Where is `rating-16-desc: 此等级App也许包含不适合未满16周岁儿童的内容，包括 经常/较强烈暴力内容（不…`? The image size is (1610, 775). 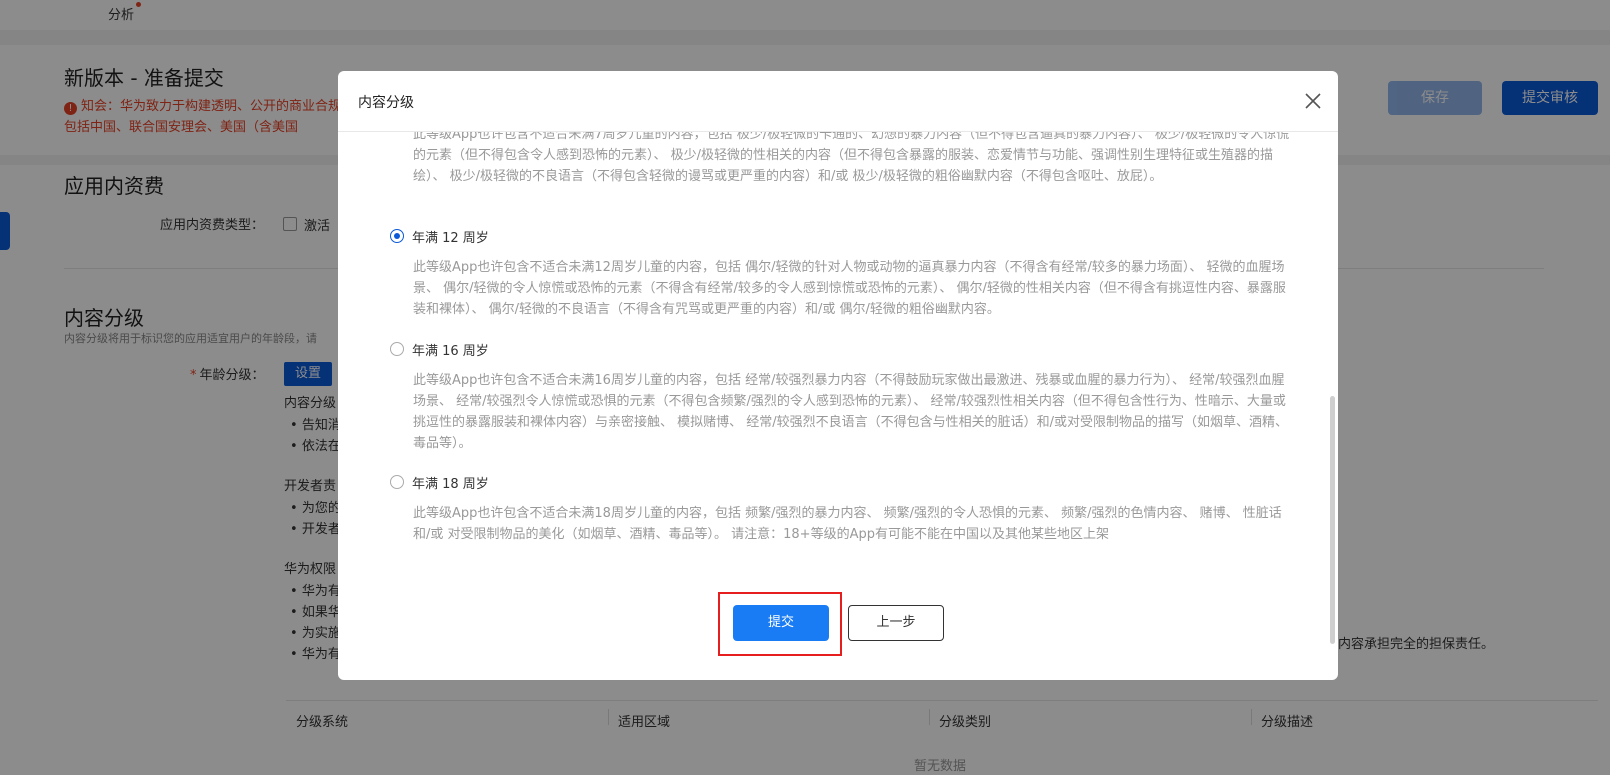
rating-16-desc: 此等级App也许包含不适合未满16周岁儿童的内容，包括 经常/较强烈暴力内容（不… is located at coordinates (851, 412).